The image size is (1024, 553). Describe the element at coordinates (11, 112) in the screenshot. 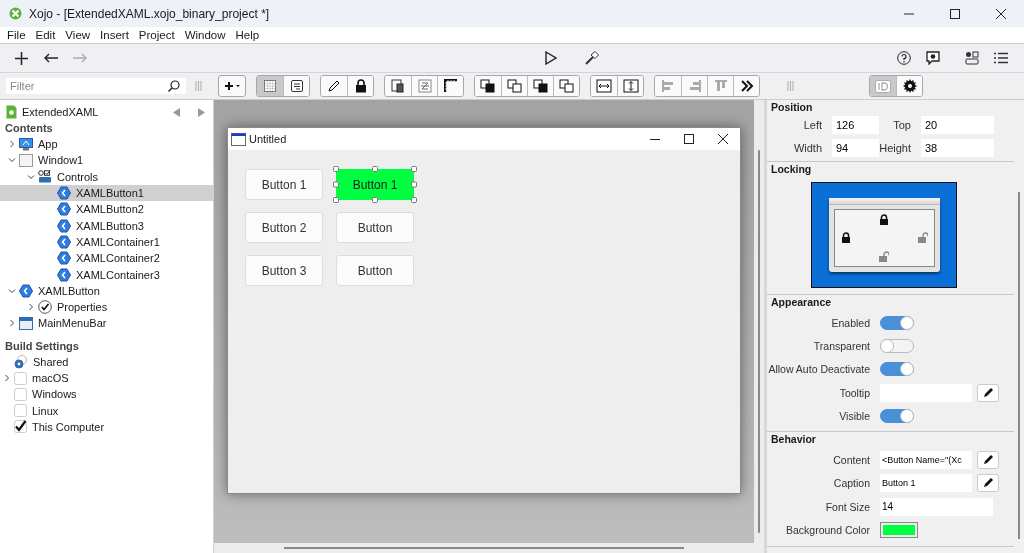

I see `project-file-icon` at that location.